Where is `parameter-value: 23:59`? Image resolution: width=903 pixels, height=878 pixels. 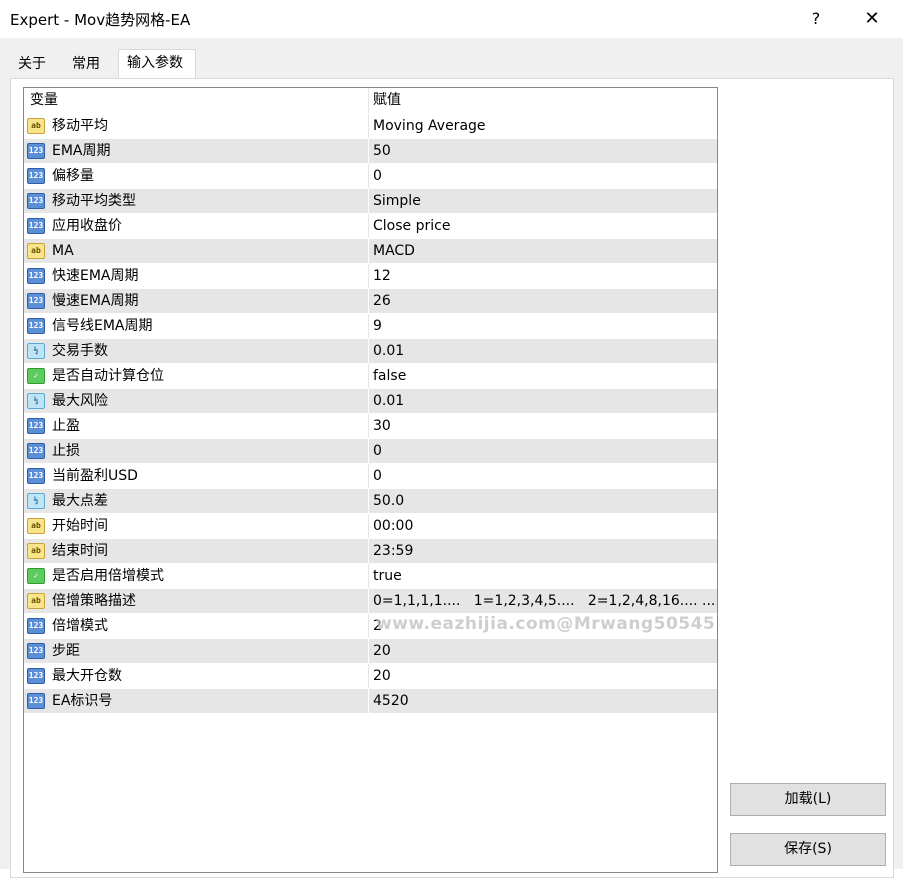 parameter-value: 23:59 is located at coordinates (393, 551).